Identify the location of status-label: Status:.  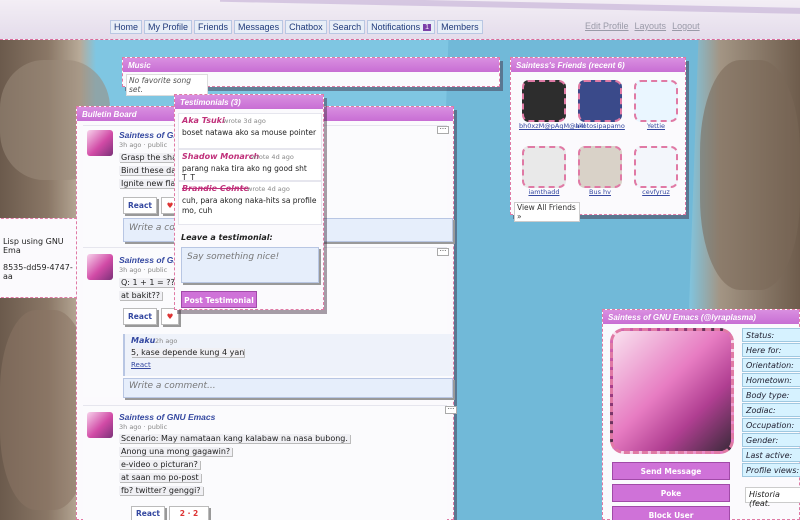
(771, 335).